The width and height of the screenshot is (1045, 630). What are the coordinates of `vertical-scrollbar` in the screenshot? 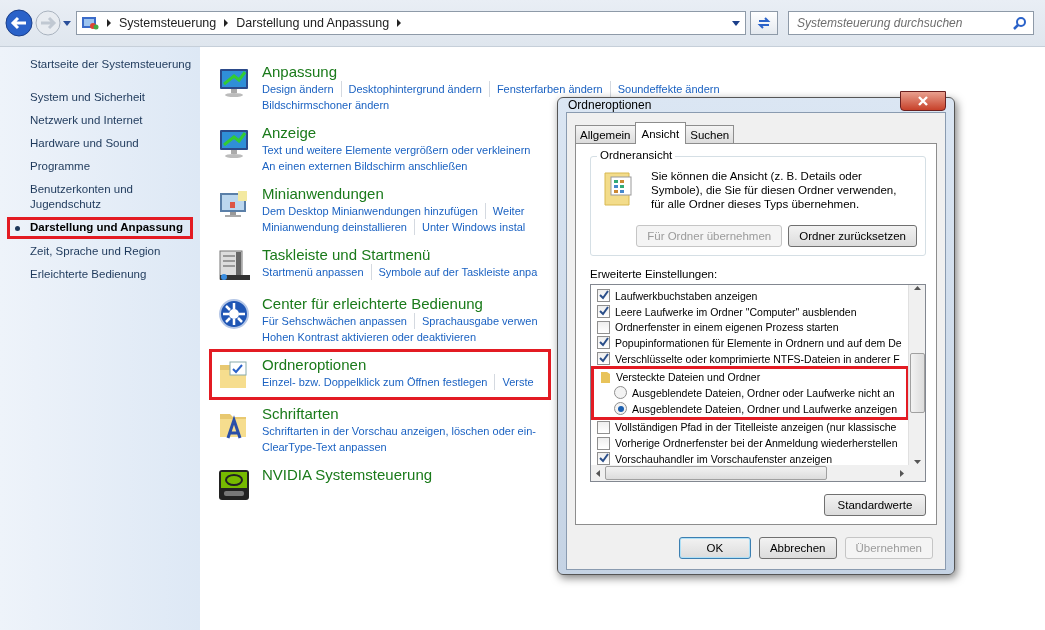 It's located at (916, 375).